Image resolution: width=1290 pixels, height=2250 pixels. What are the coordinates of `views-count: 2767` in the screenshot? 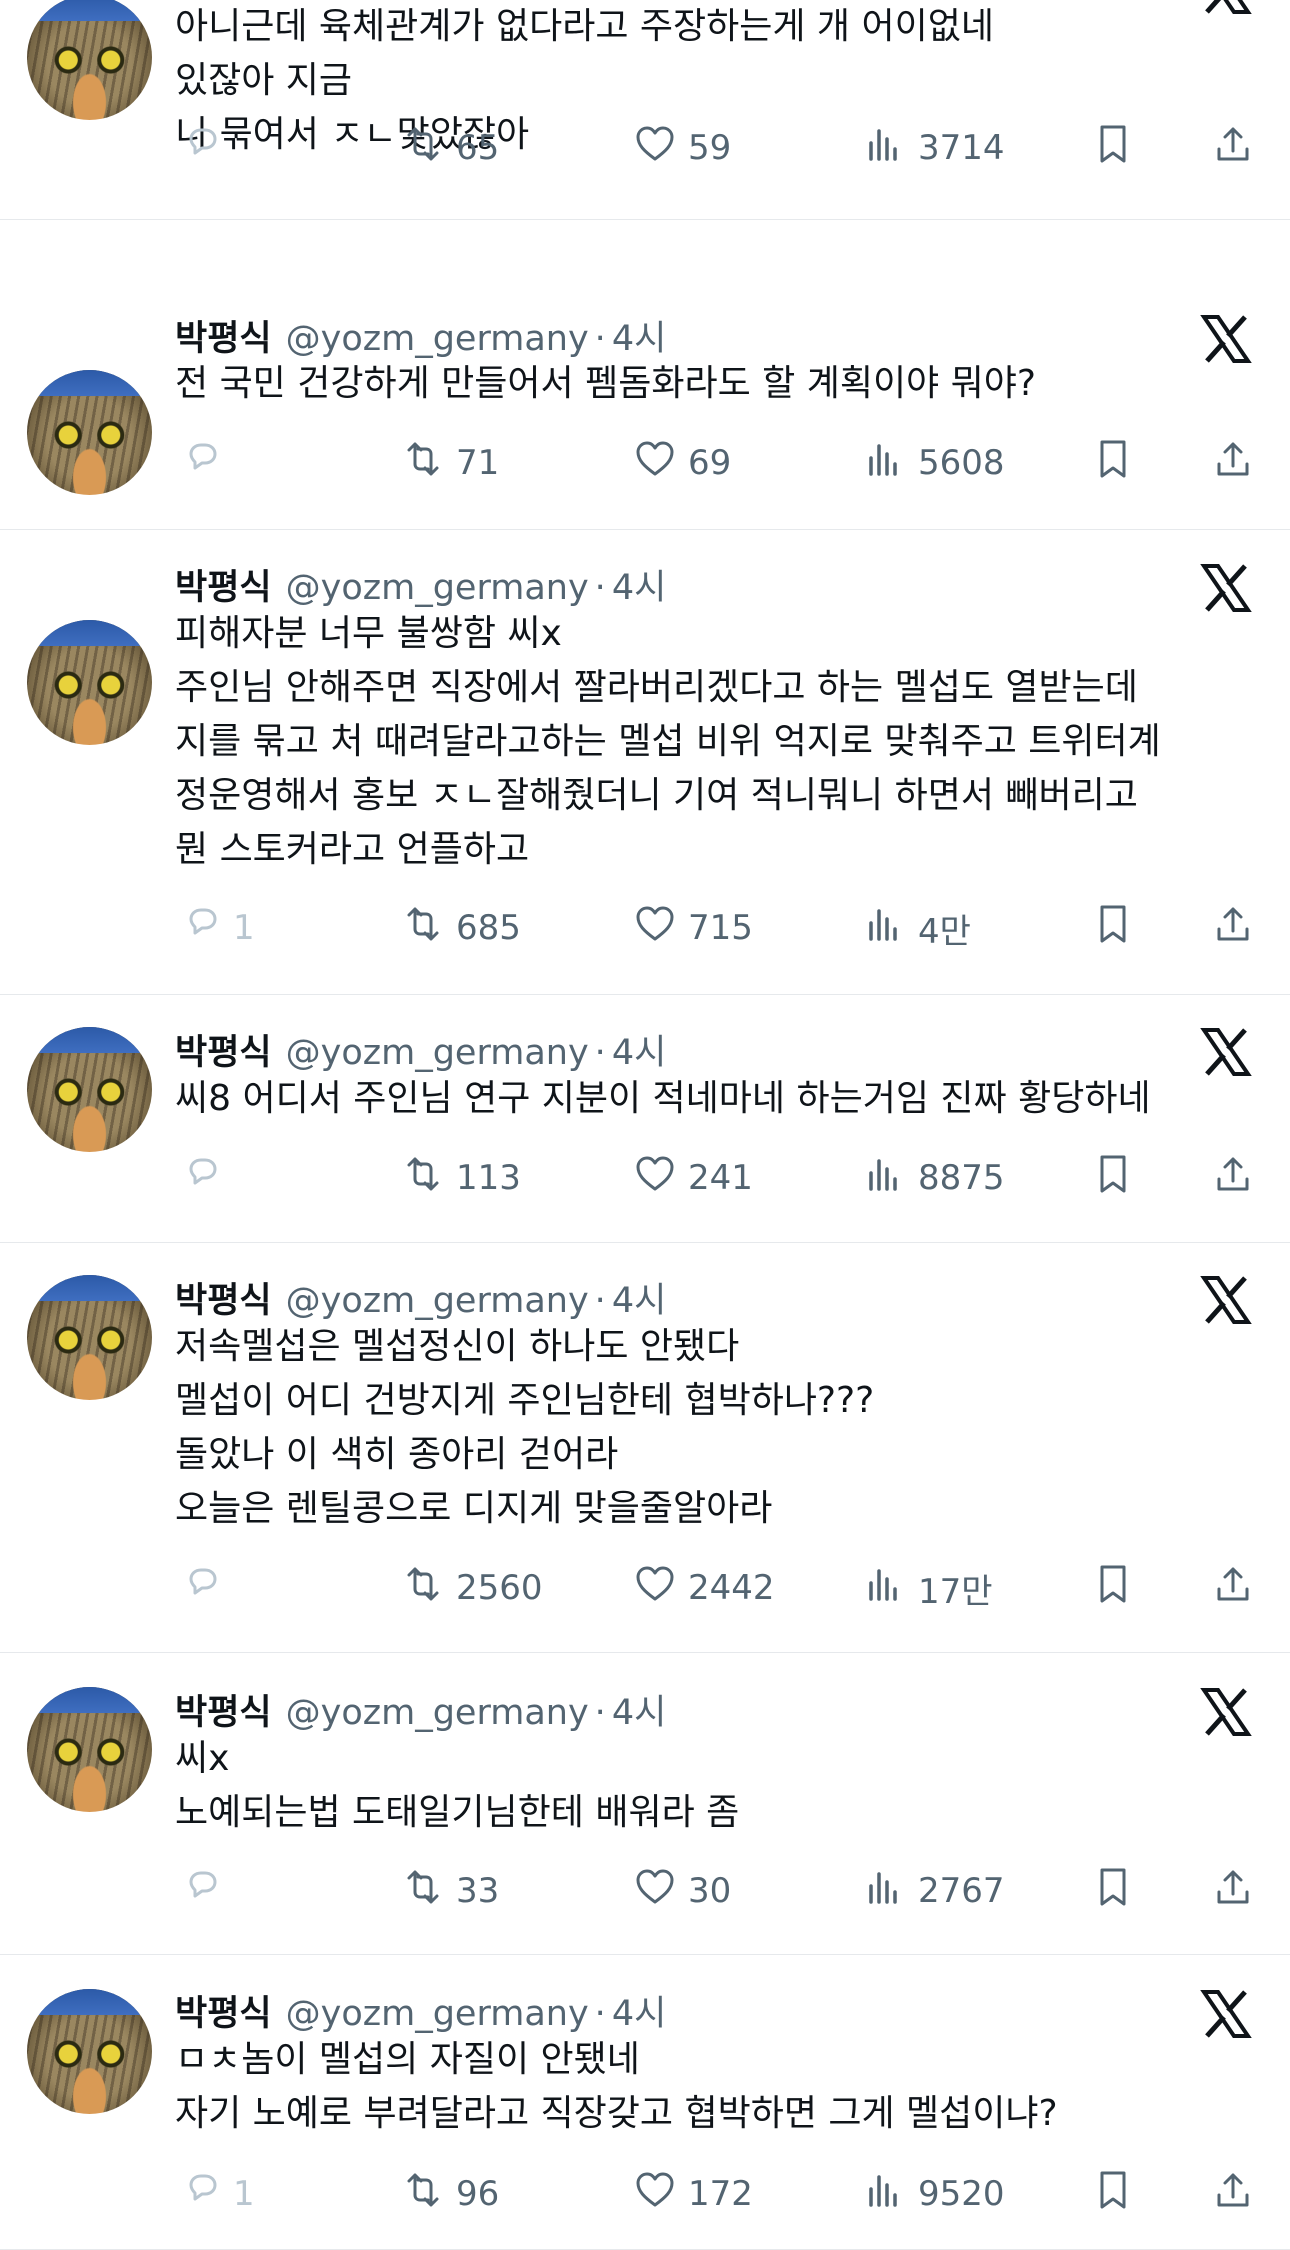 It's located at (961, 1891).